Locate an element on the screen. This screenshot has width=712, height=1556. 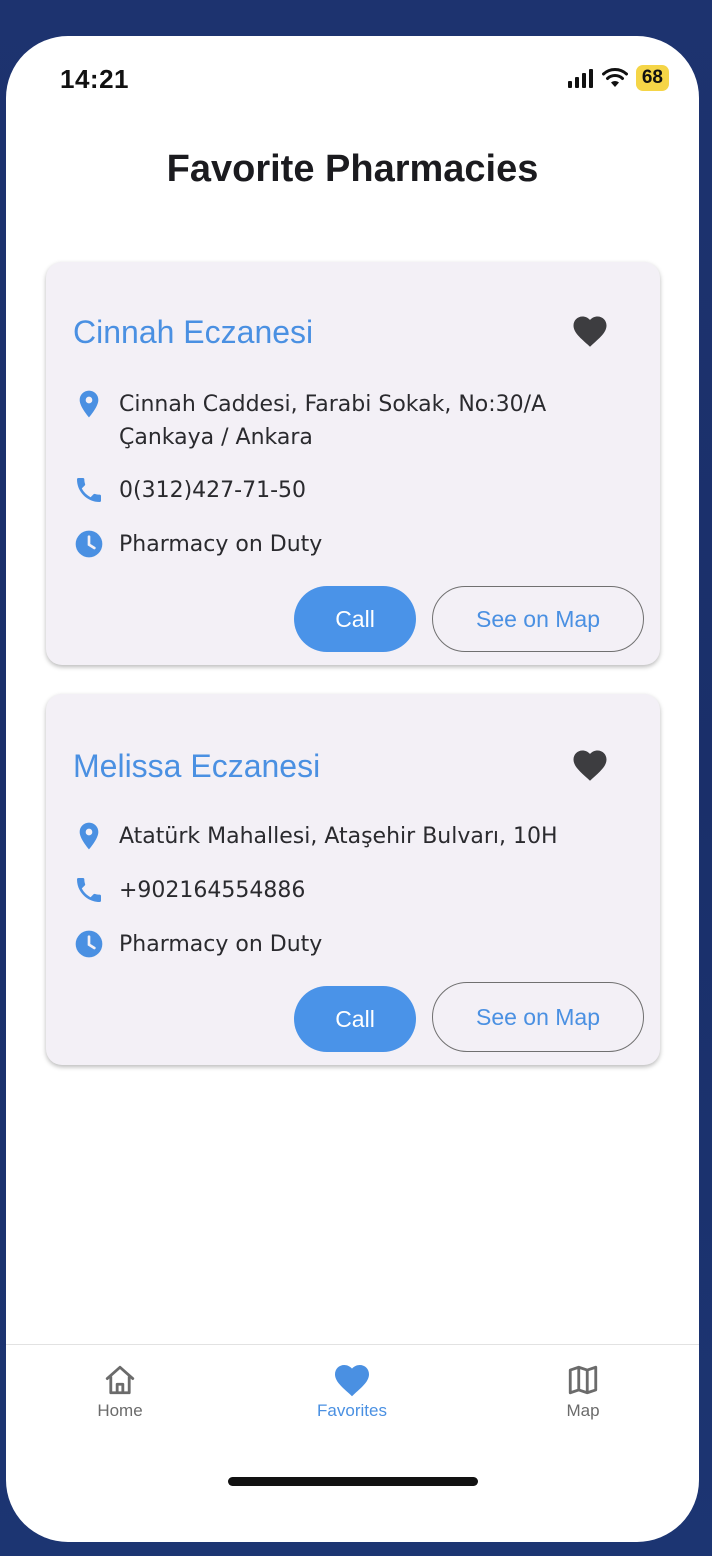
status-indicators: 68 is located at coordinates (618, 78).